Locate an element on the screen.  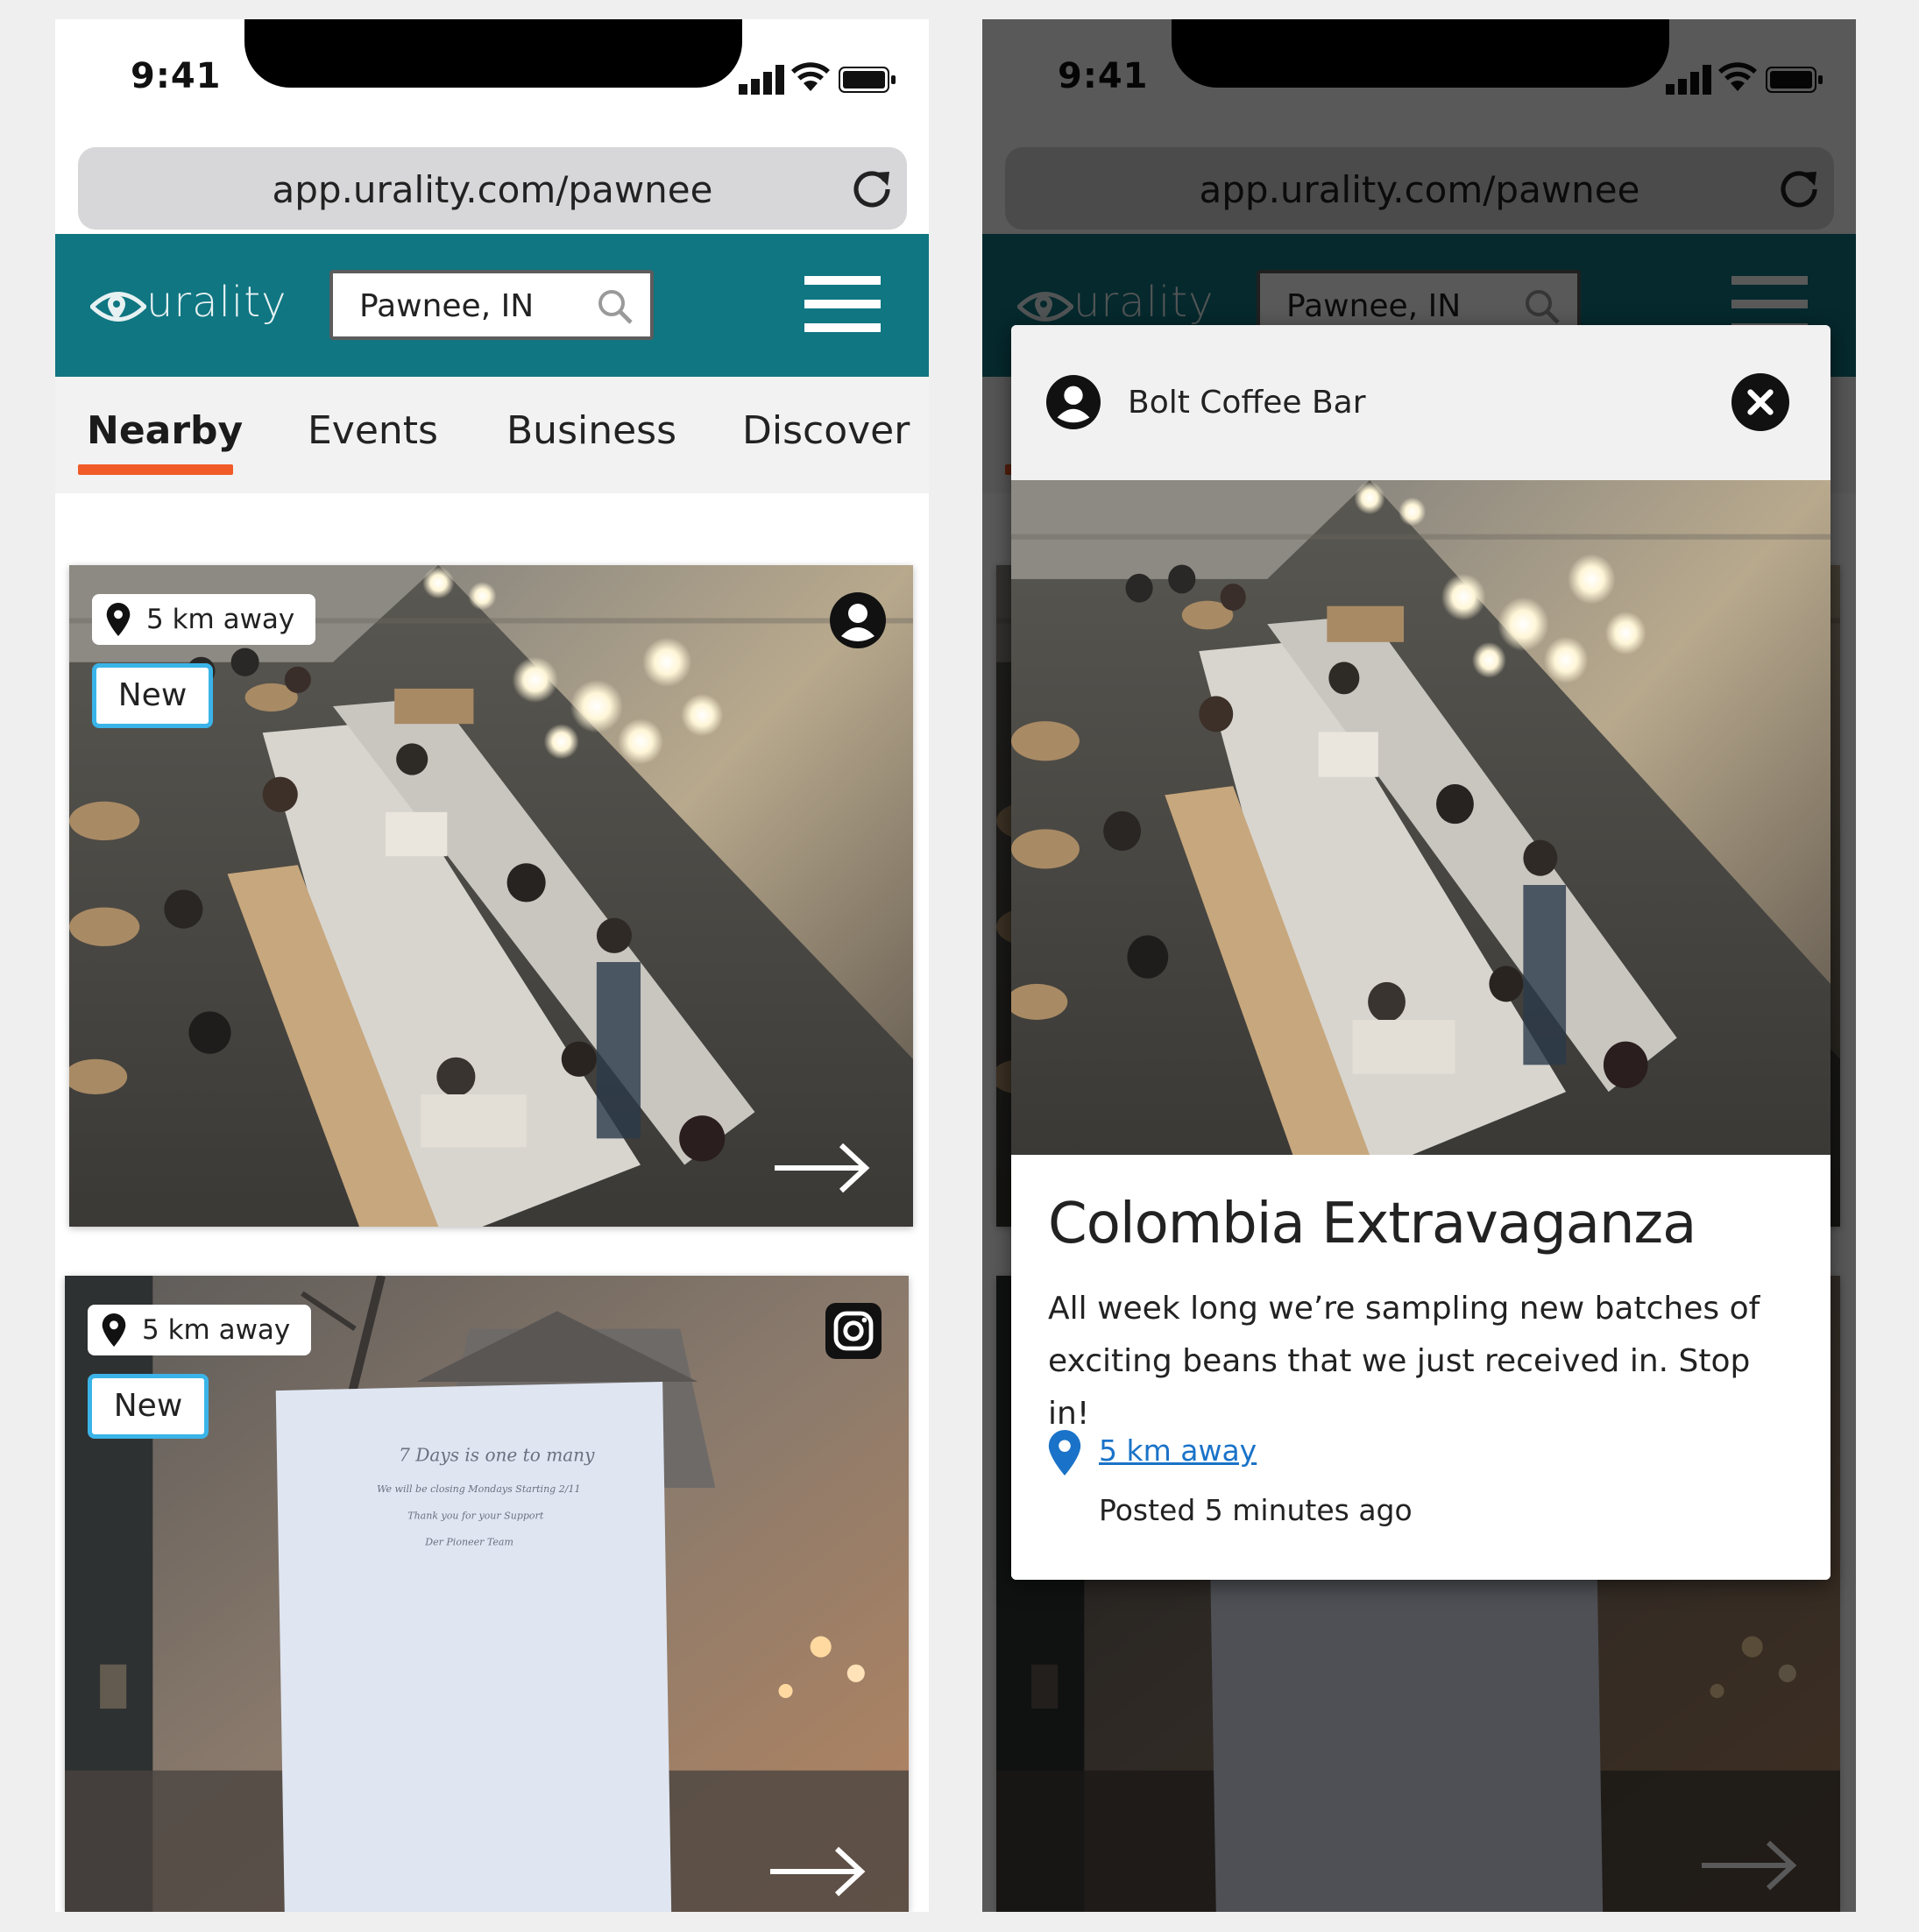
feed-card: 5 km away New is located at coordinates (487, 1594).